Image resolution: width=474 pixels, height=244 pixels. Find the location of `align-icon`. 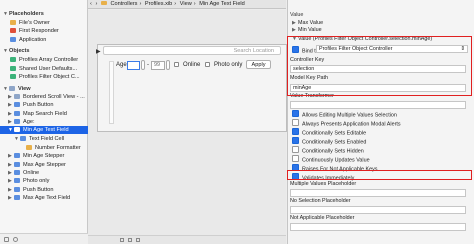

align-icon is located at coordinates (130, 240).